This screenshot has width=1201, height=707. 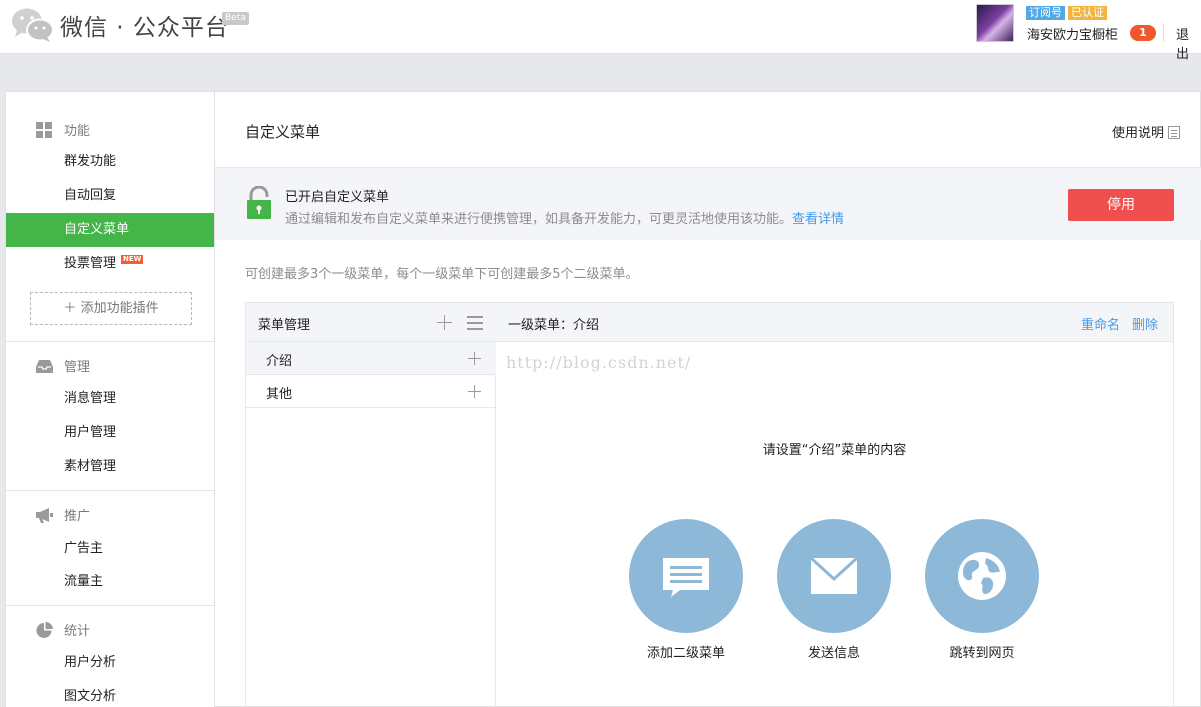 What do you see at coordinates (1188, 43) in the screenshot?
I see `logout-link: 退出` at bounding box center [1188, 43].